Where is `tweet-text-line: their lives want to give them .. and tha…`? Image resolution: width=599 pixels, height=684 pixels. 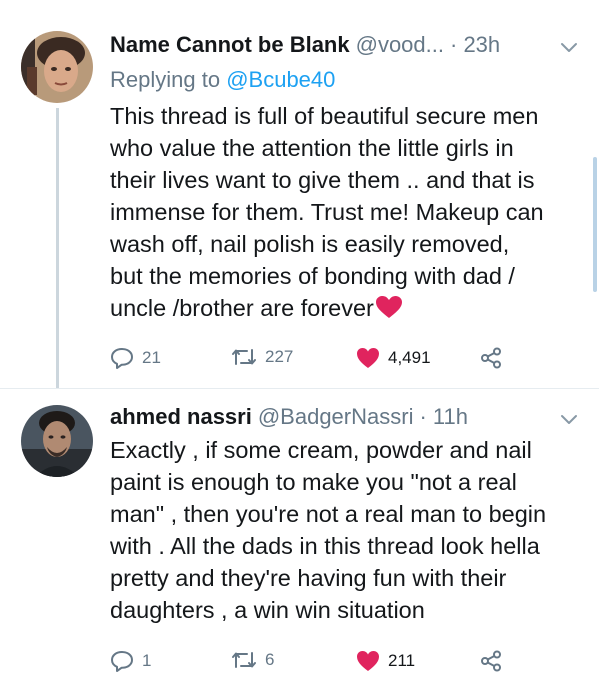 tweet-text-line: their lives want to give them .. and tha… is located at coordinates (322, 180).